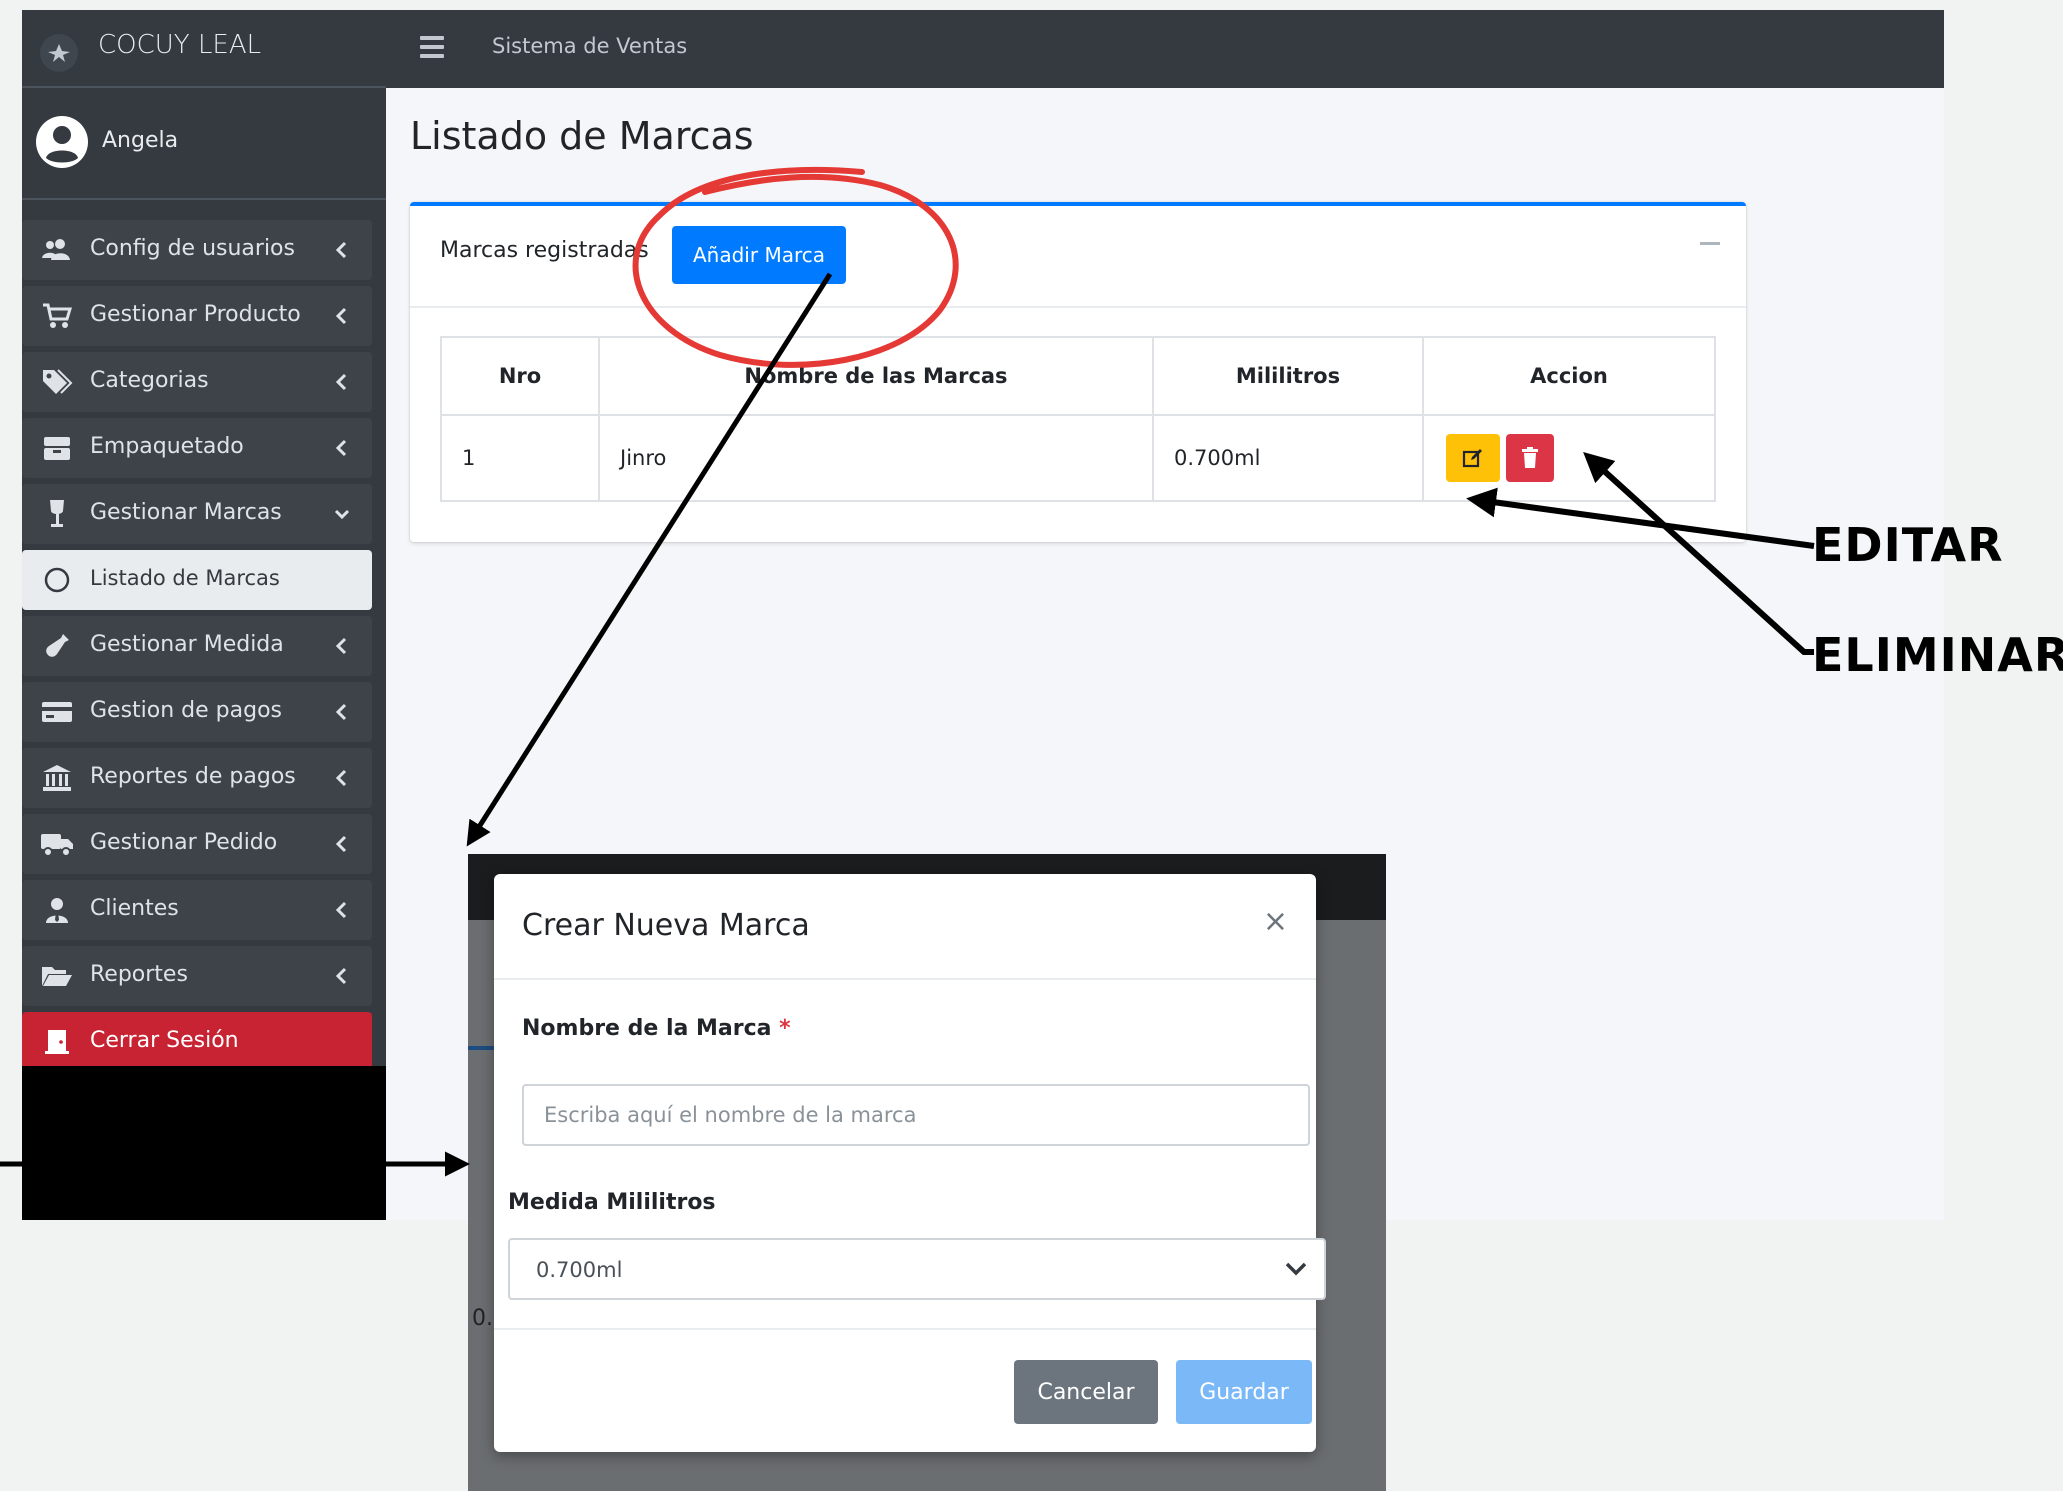  I want to click on sidebar-item-reportes-pagos: Reportes de pagos, so click(197, 778).